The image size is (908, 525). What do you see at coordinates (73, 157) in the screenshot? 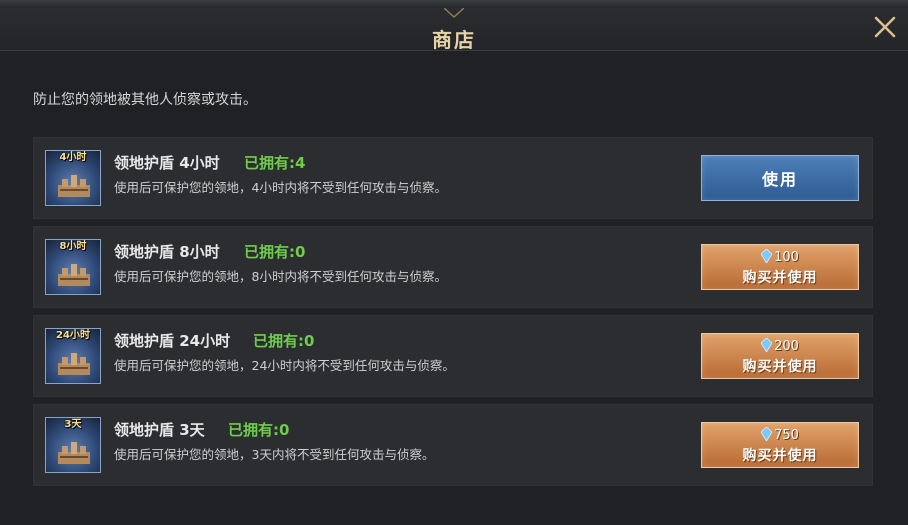
I see `duration-badge: 4小时` at bounding box center [73, 157].